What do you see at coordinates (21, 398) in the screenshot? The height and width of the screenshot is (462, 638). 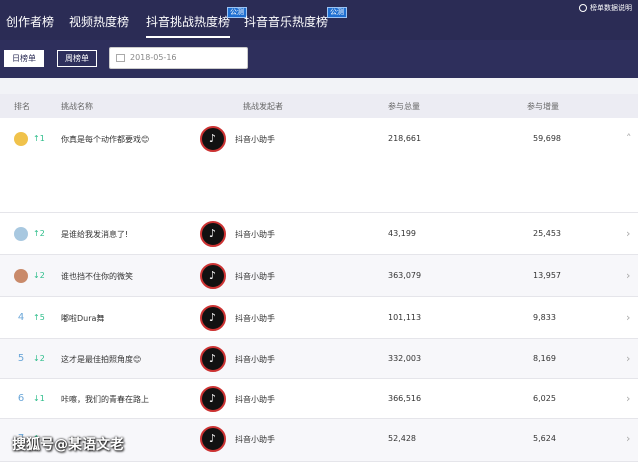 I see `rank-number: 6` at bounding box center [21, 398].